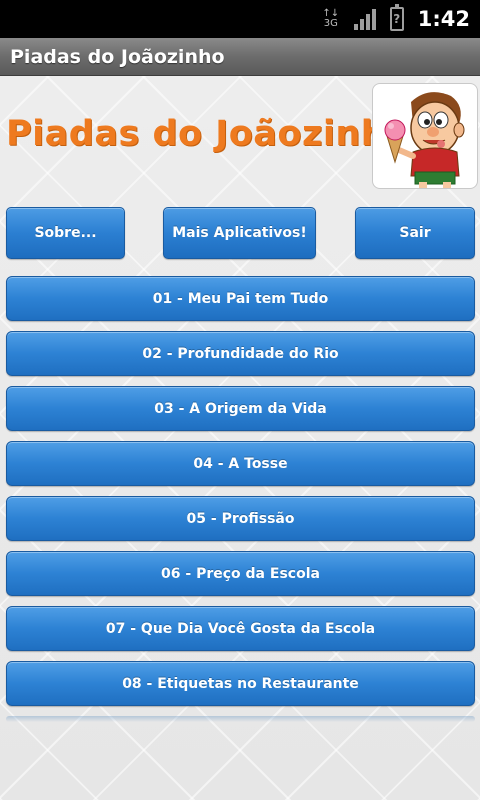  What do you see at coordinates (240, 298) in the screenshot?
I see `joke-list-item: 01 - Meu Pai tem Tudo` at bounding box center [240, 298].